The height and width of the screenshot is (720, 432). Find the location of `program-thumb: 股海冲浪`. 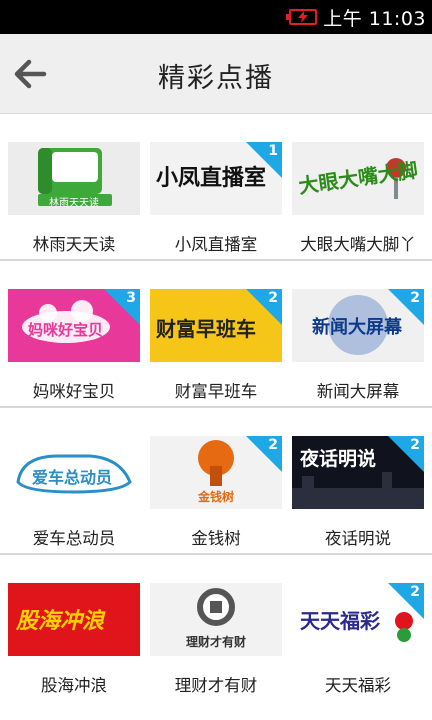

program-thumb: 股海冲浪 is located at coordinates (74, 619).